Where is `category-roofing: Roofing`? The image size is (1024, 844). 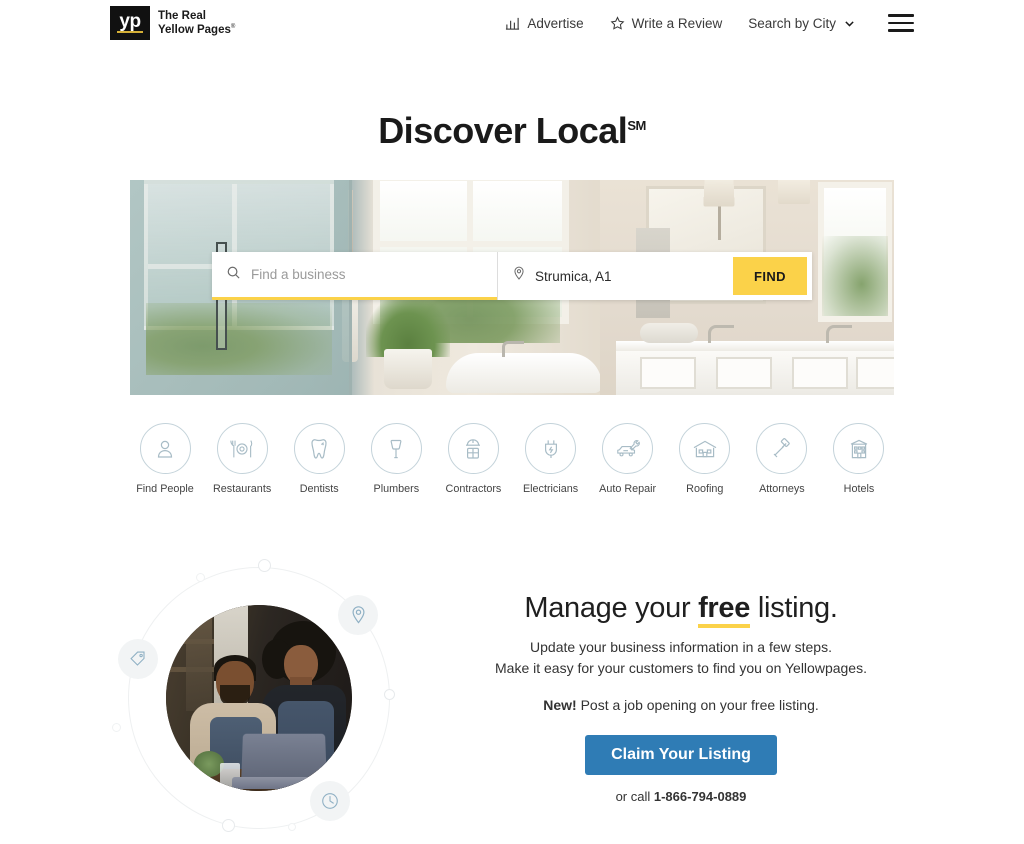
category-roofing: Roofing is located at coordinates (705, 459).